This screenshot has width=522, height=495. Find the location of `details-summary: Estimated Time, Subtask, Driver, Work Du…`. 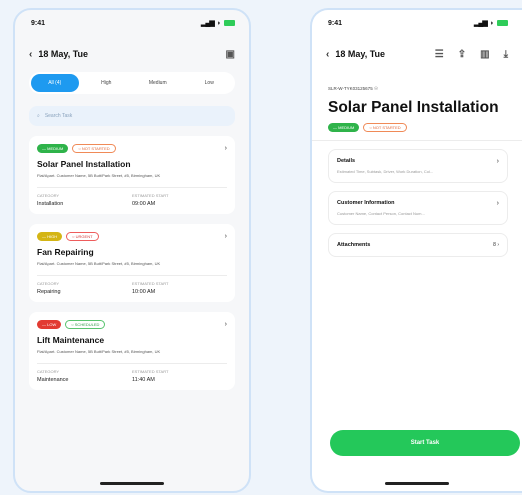

details-summary: Estimated Time, Subtask, Driver, Work Du… is located at coordinates (385, 171).